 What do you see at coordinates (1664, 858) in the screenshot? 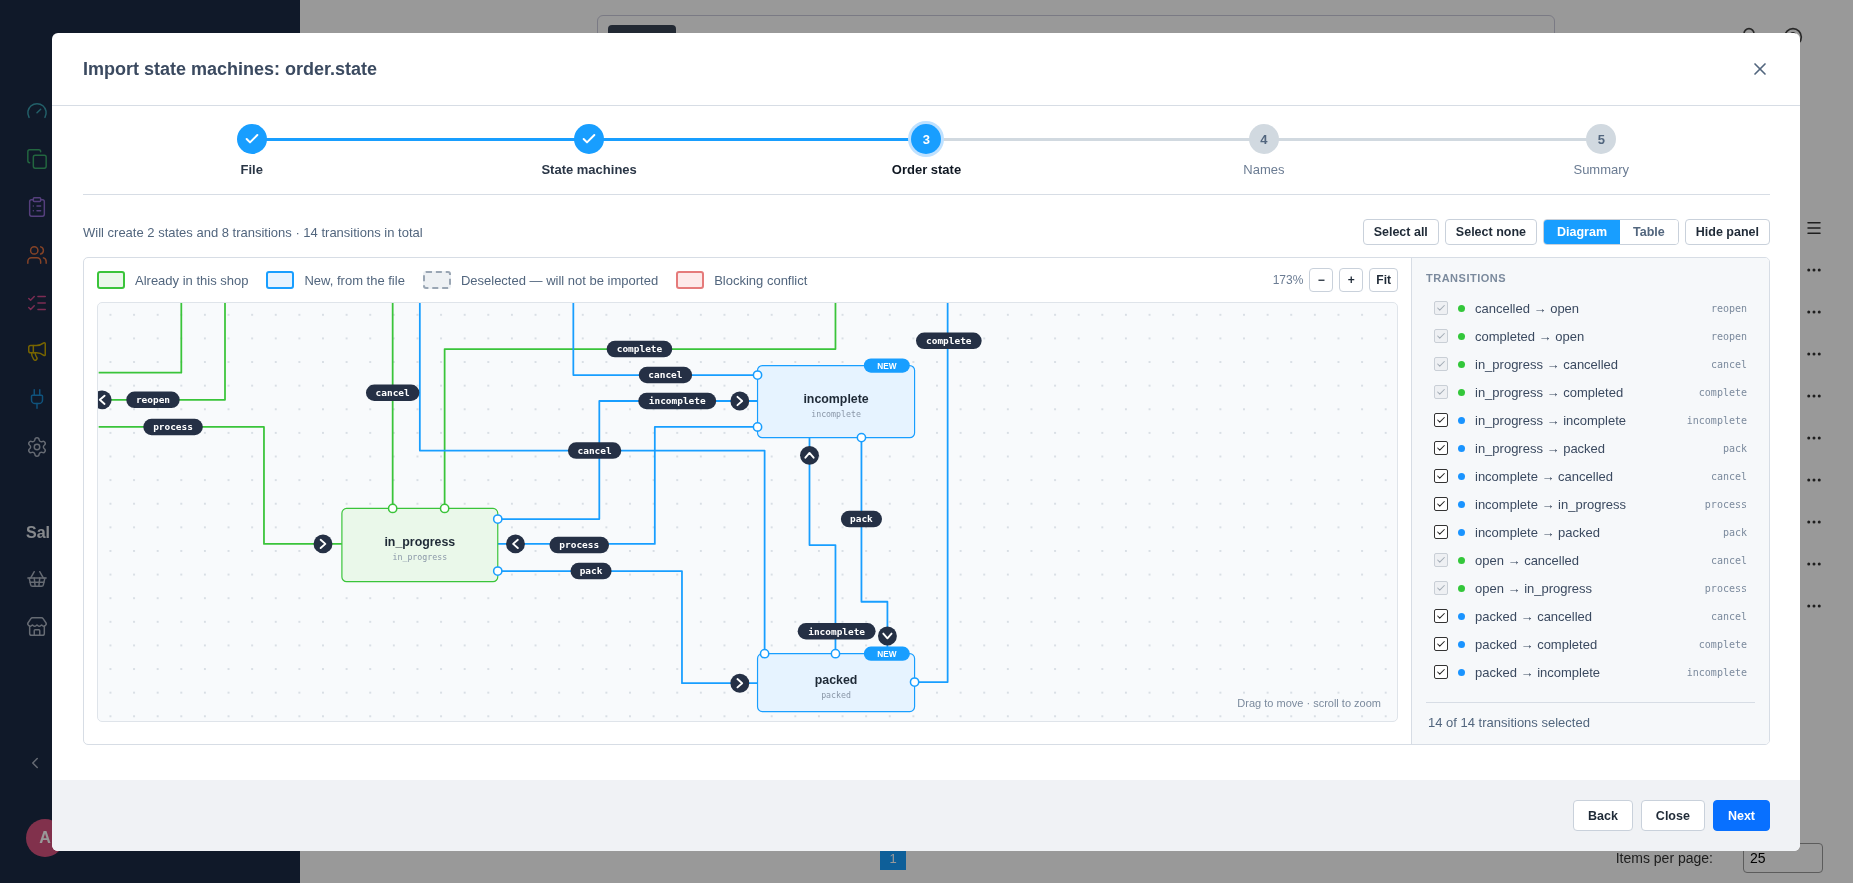
I see `items-per-page-label: Items per page:` at bounding box center [1664, 858].